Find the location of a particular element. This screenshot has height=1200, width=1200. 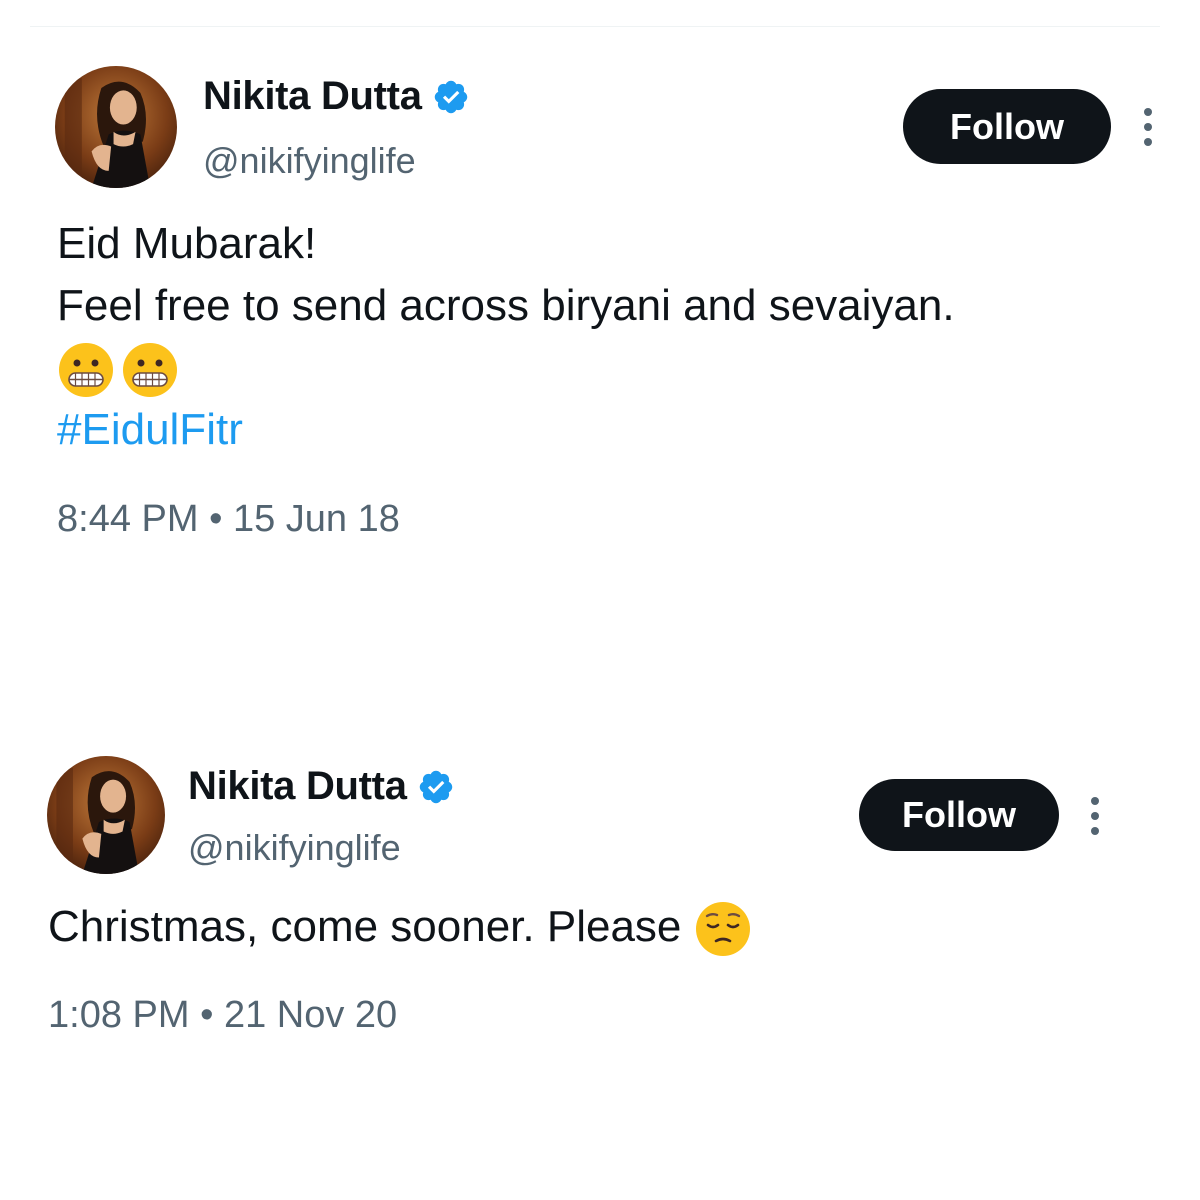

pensive-face-emoji is located at coordinates (723, 929).